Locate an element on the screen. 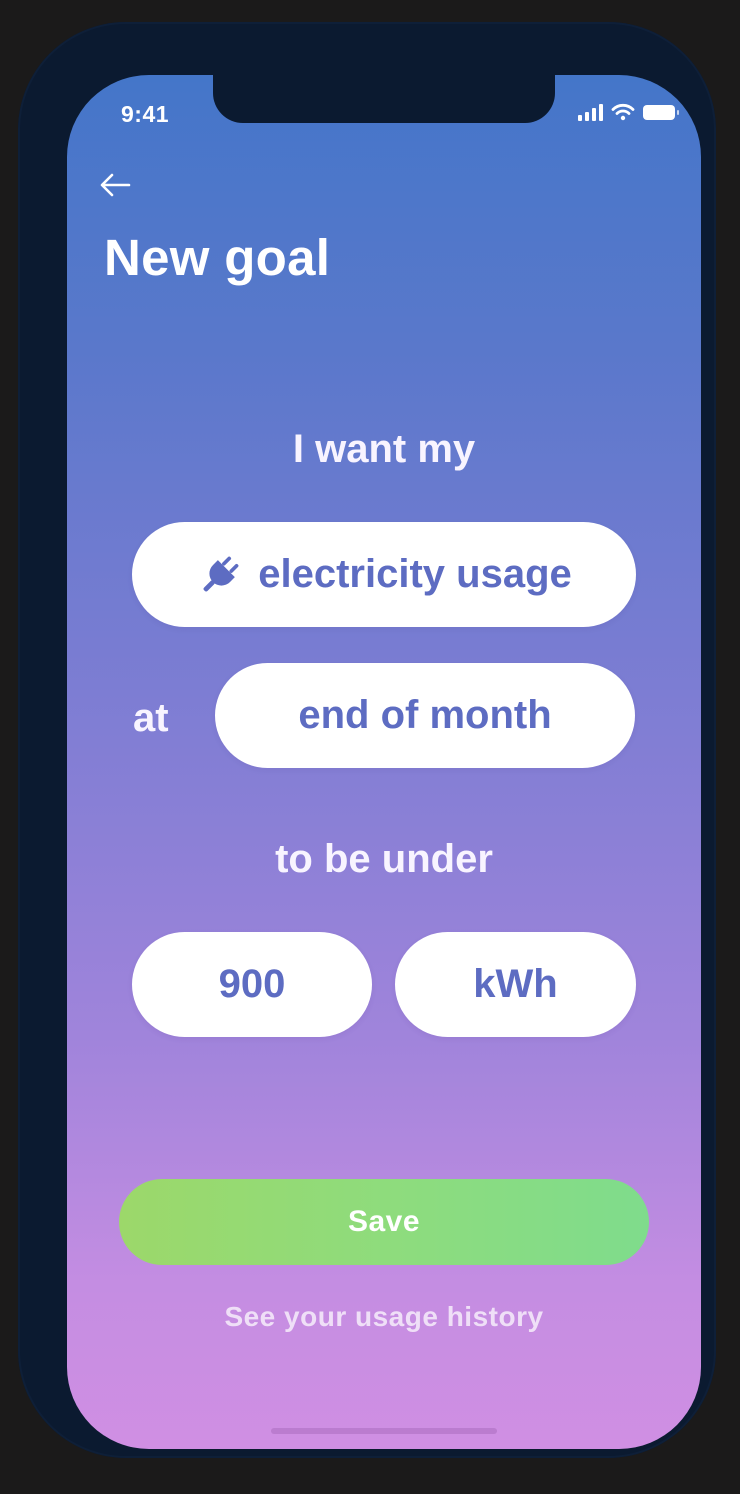 Image resolution: width=740 pixels, height=1494 pixels. signal-icon is located at coordinates (590, 112).